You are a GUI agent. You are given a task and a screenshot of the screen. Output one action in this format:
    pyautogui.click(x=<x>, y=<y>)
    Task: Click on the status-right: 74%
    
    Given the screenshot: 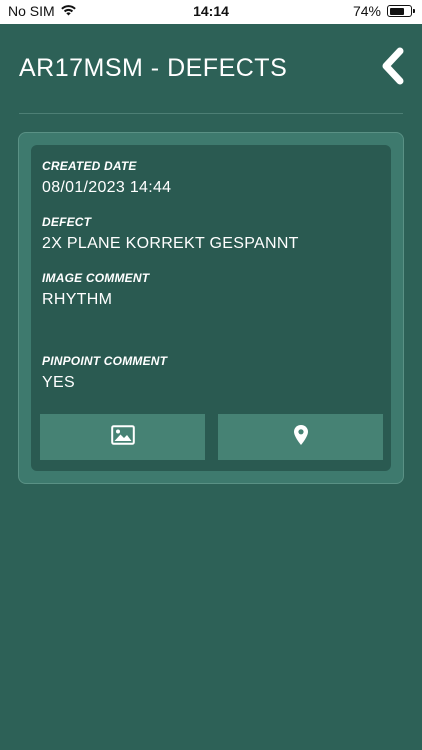 What is the action you would take?
    pyautogui.click(x=383, y=11)
    